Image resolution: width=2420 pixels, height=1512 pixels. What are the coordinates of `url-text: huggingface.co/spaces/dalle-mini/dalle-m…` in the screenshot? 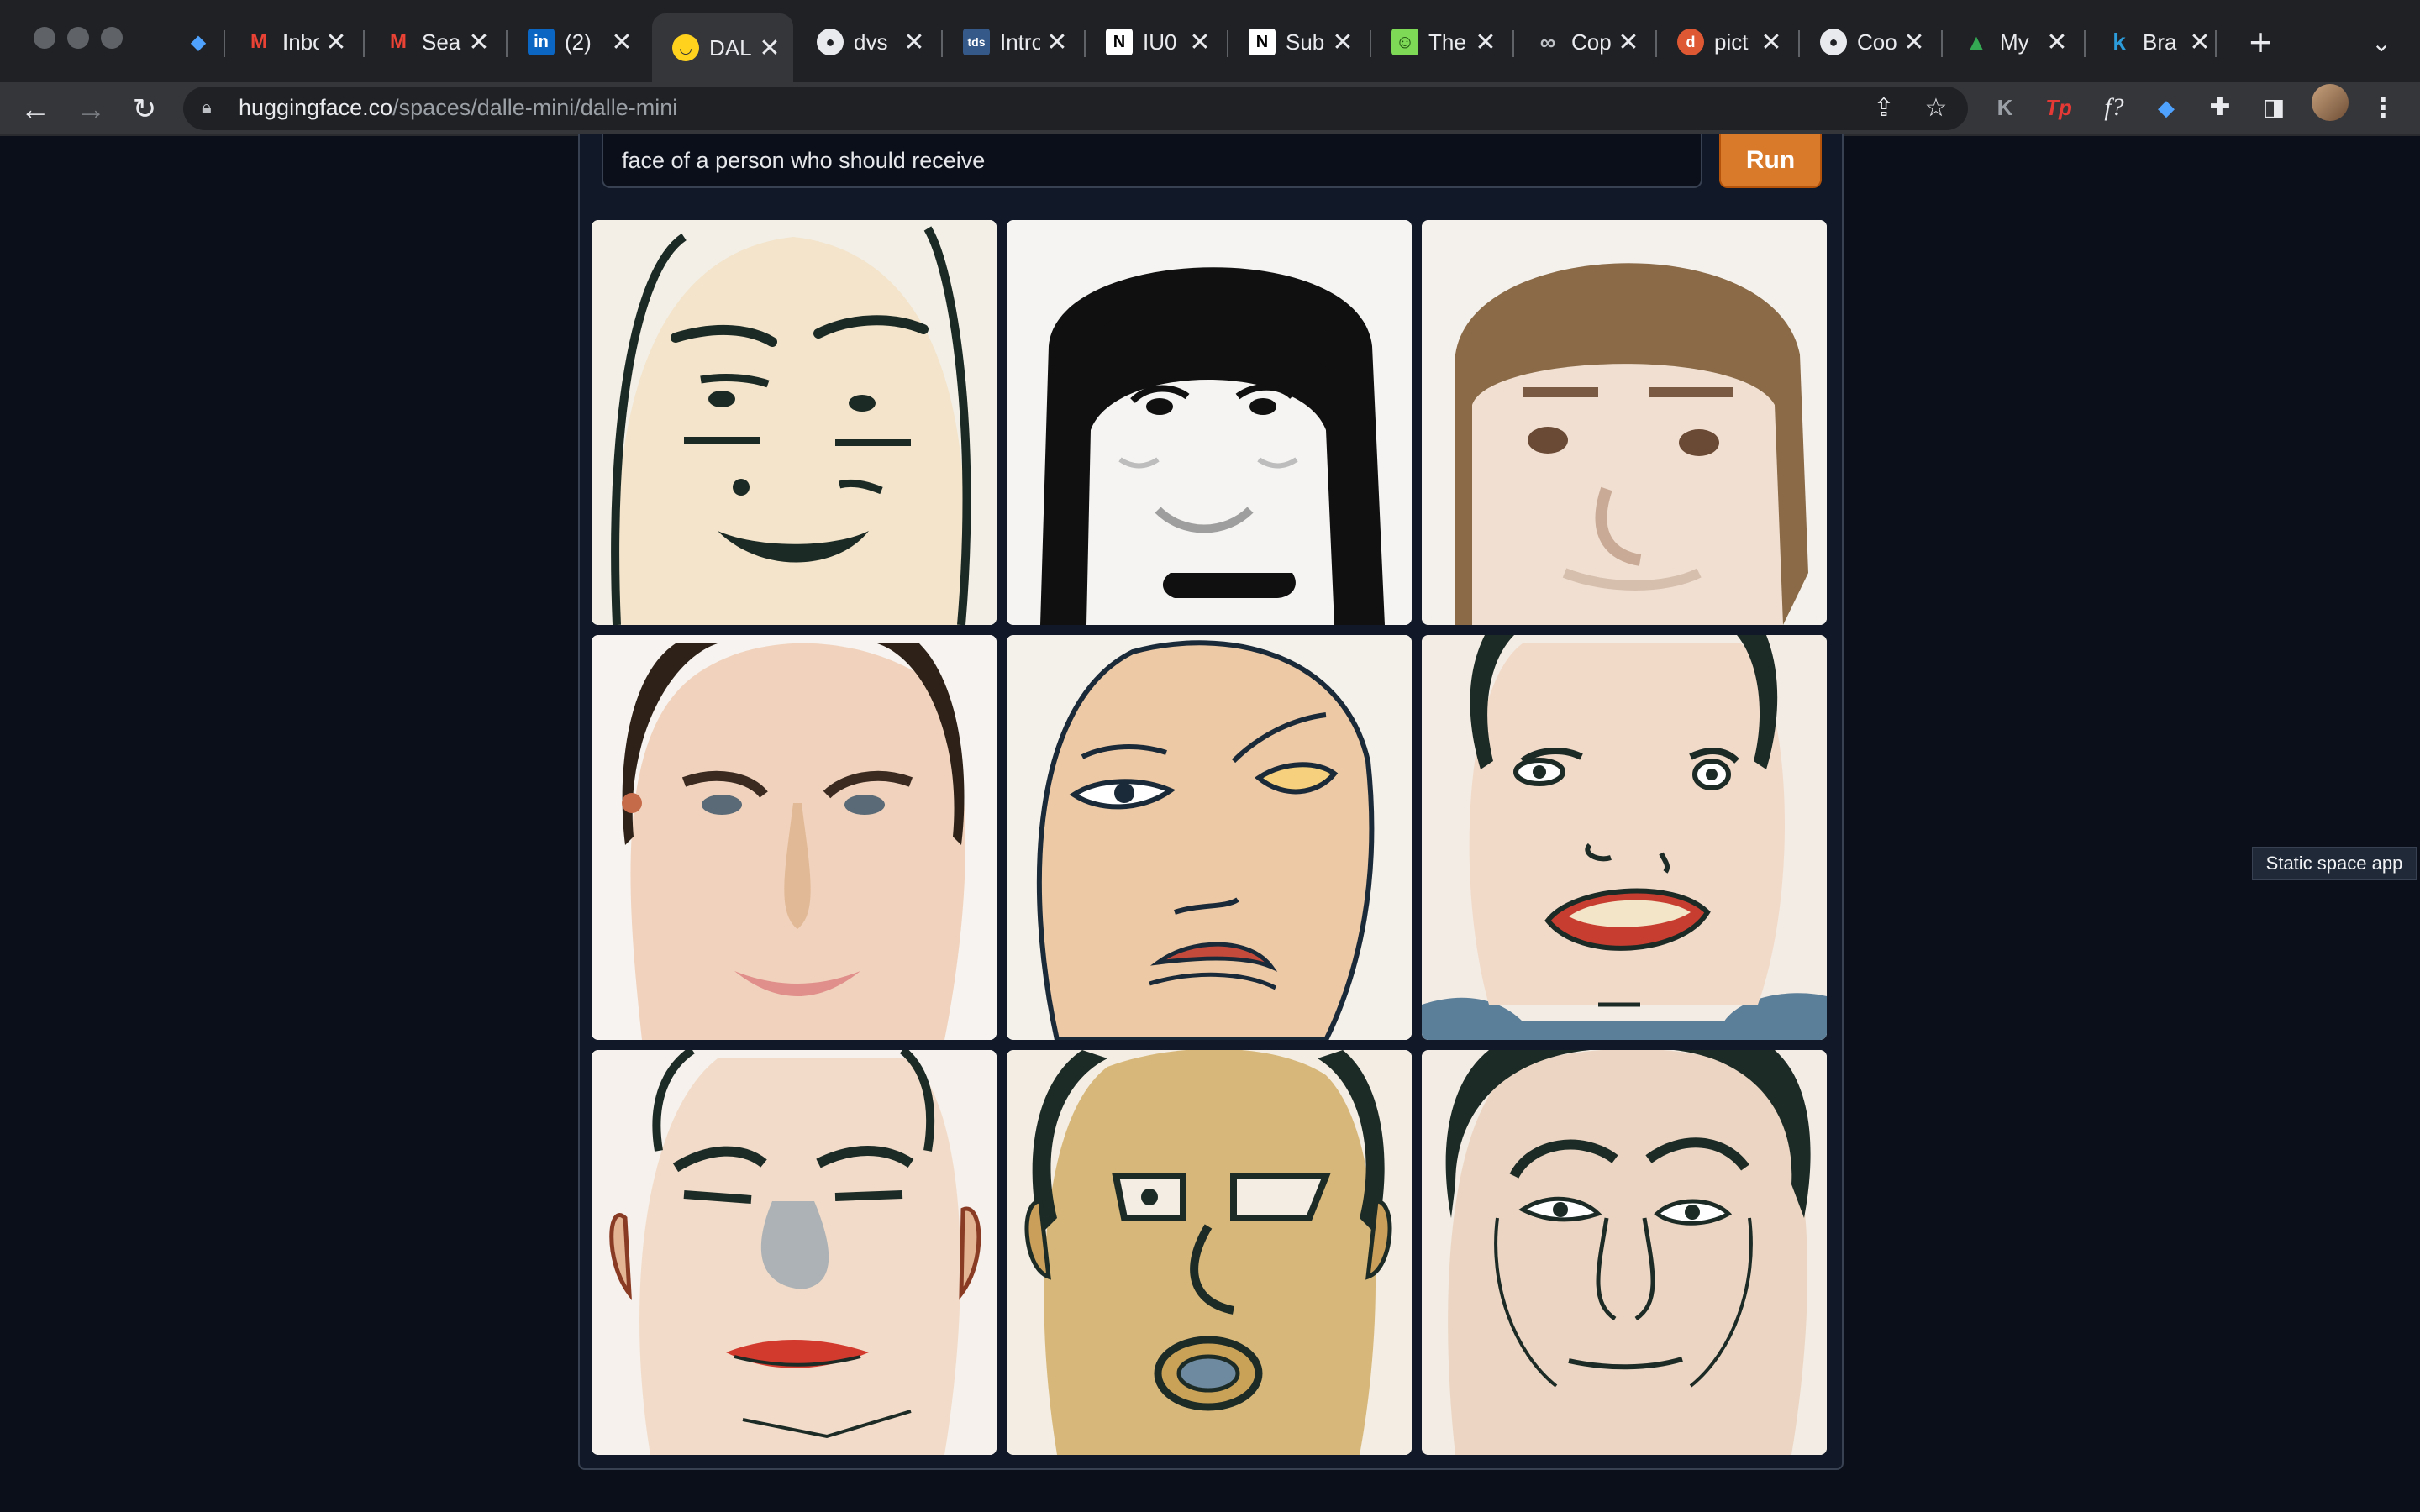 It's located at (458, 108).